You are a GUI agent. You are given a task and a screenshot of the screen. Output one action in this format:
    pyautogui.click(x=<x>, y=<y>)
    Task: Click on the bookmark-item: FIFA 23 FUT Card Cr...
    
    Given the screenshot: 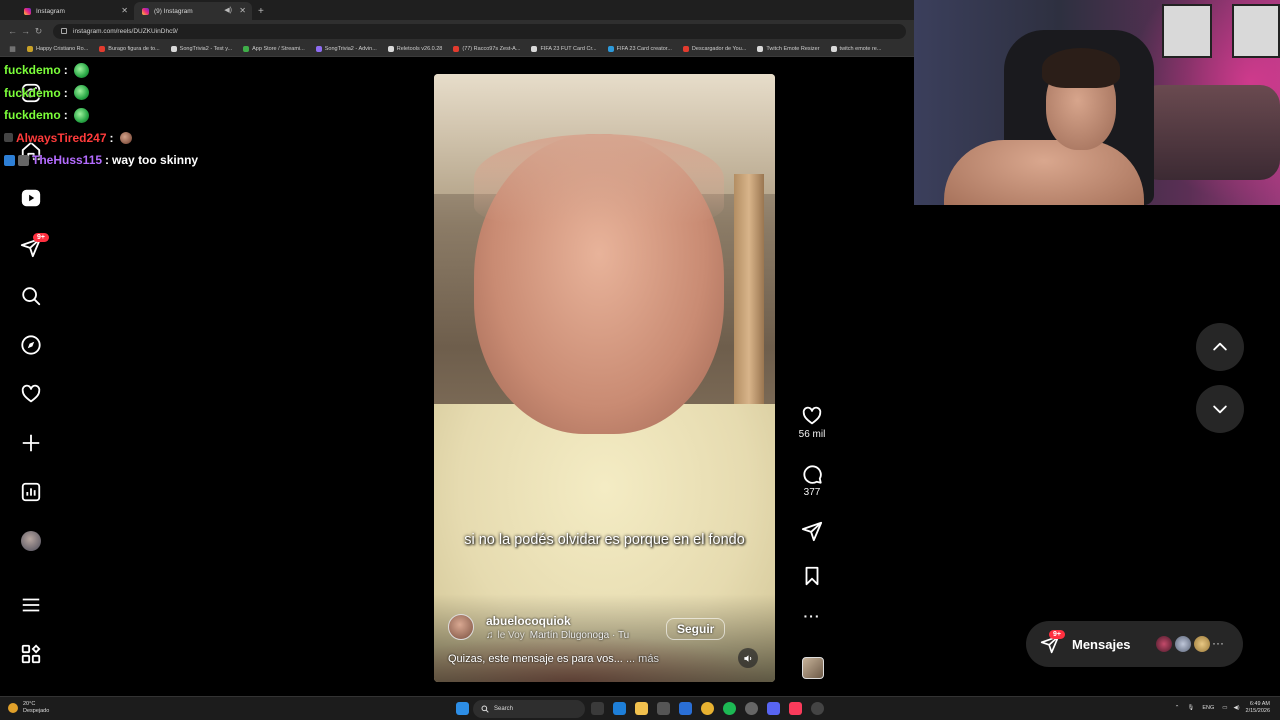 What is the action you would take?
    pyautogui.click(x=564, y=49)
    